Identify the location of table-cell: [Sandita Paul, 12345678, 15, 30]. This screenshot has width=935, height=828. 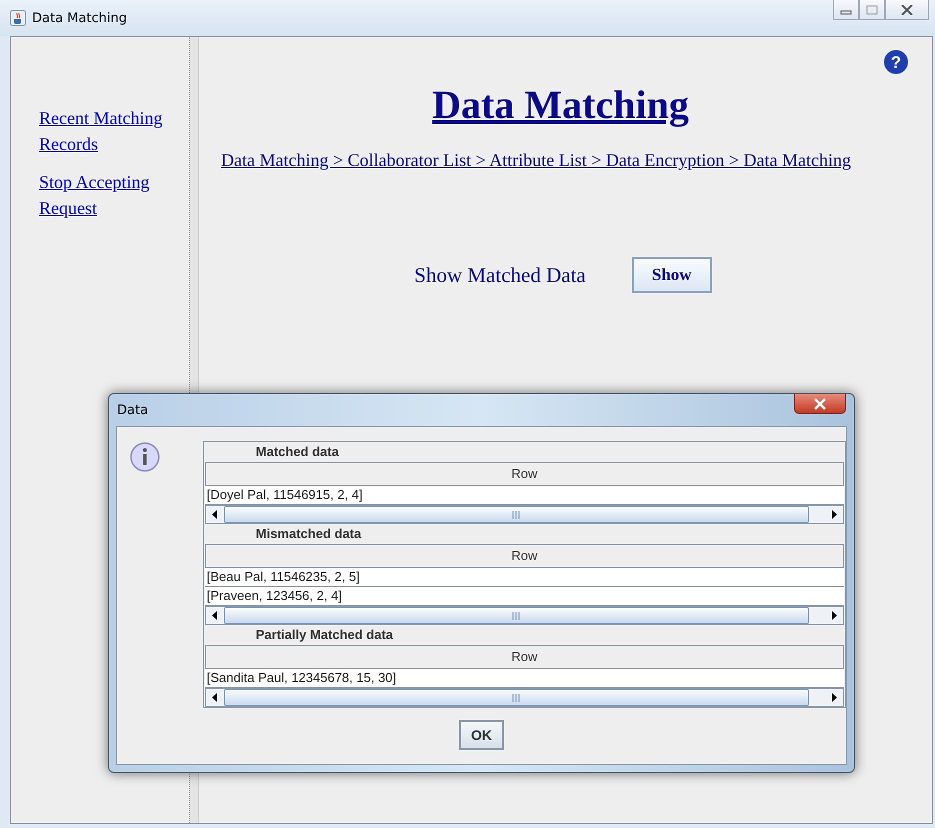
(524, 678).